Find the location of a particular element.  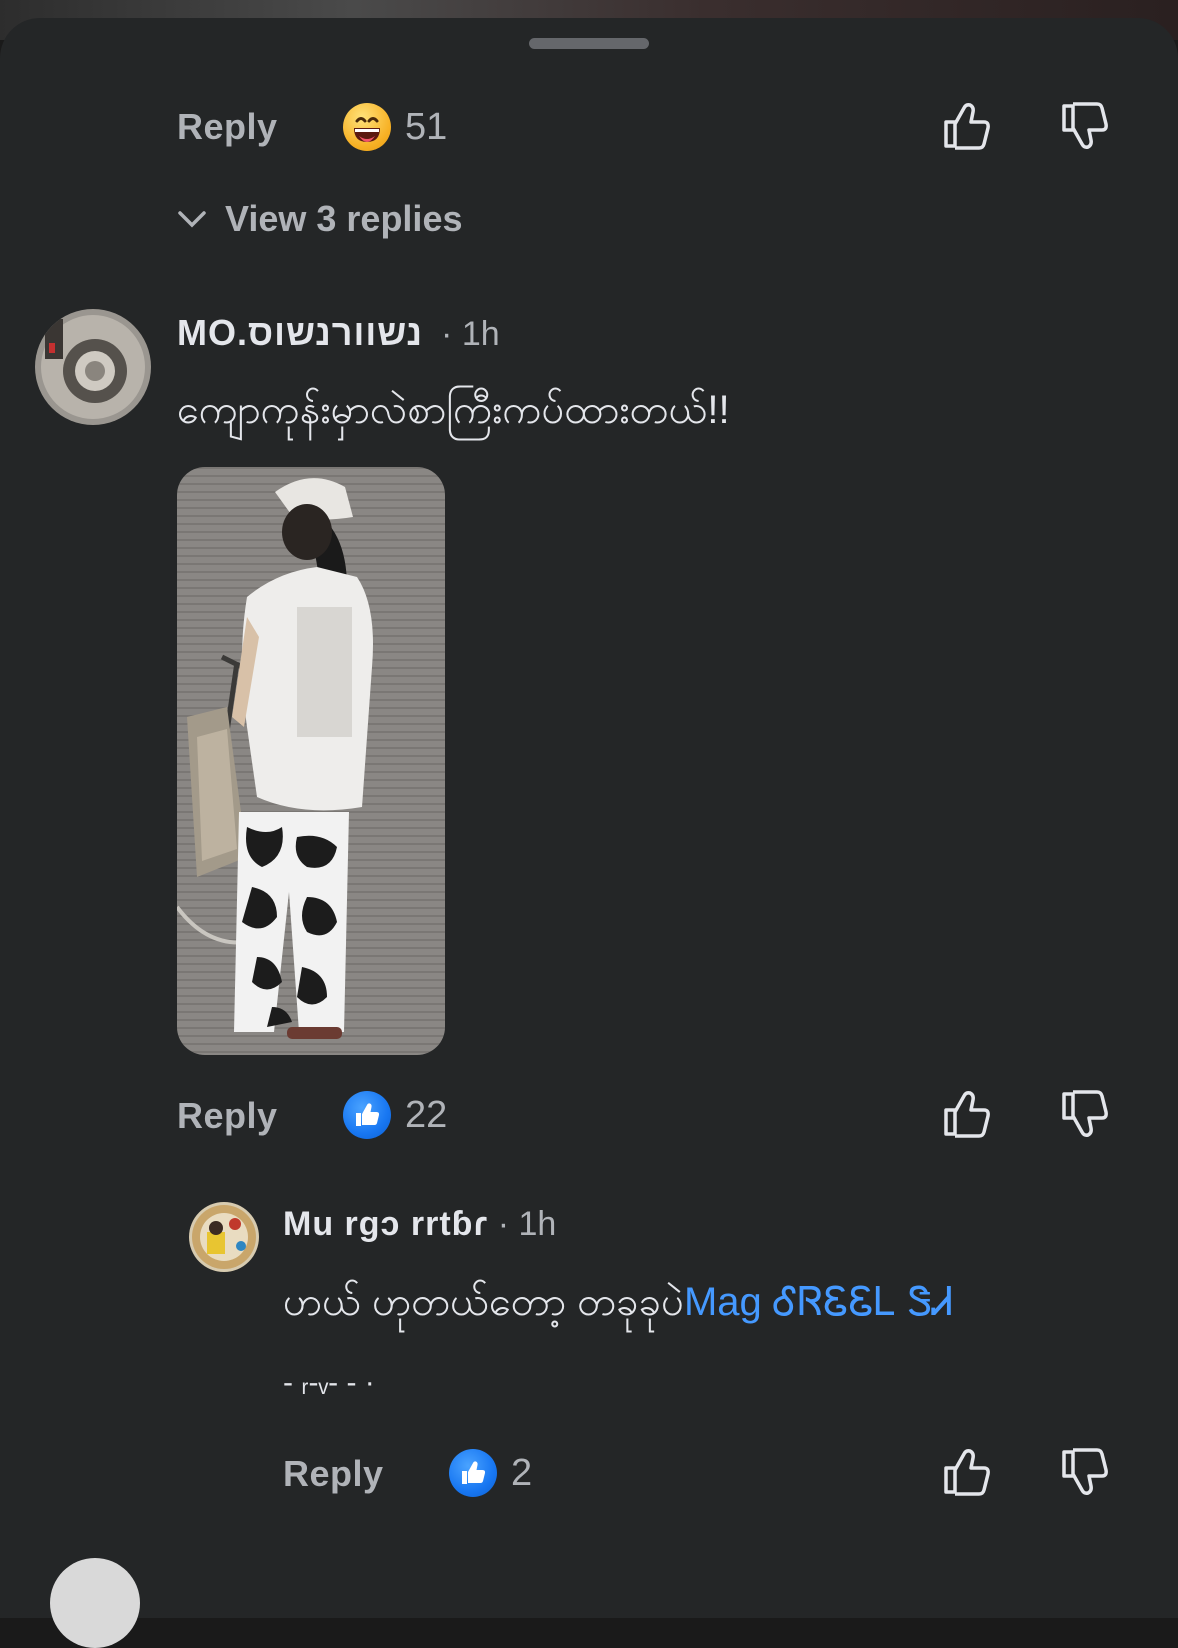

view-replies-button: View 3 replies is located at coordinates (319, 219).